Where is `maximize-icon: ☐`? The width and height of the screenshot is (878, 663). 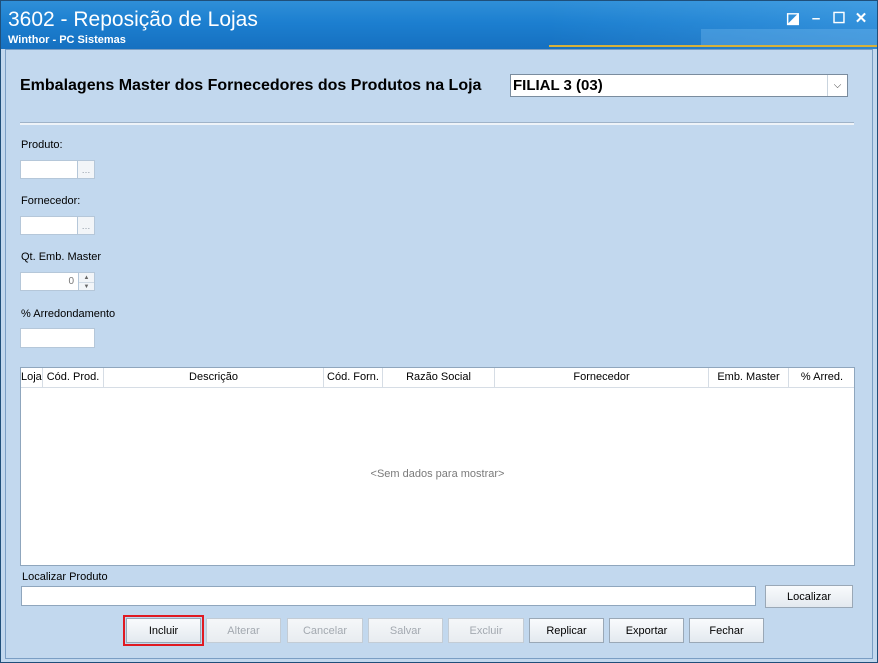 maximize-icon: ☐ is located at coordinates (839, 18).